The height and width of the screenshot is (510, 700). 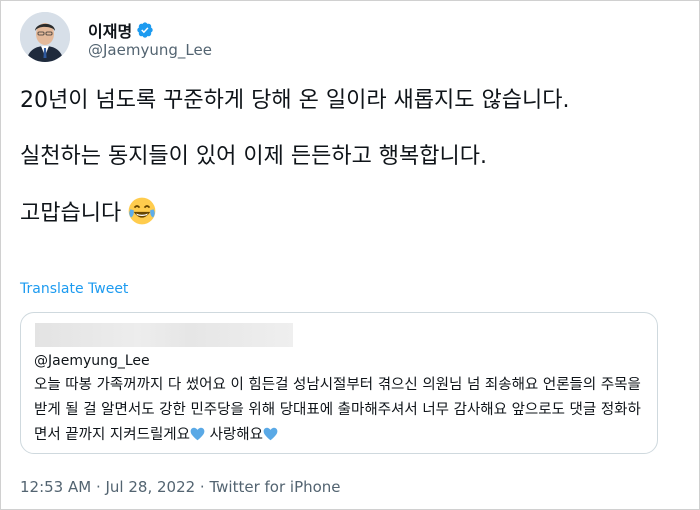 What do you see at coordinates (92, 361) in the screenshot?
I see `quoted-reply-to-handle: @Jaemyung_Lee` at bounding box center [92, 361].